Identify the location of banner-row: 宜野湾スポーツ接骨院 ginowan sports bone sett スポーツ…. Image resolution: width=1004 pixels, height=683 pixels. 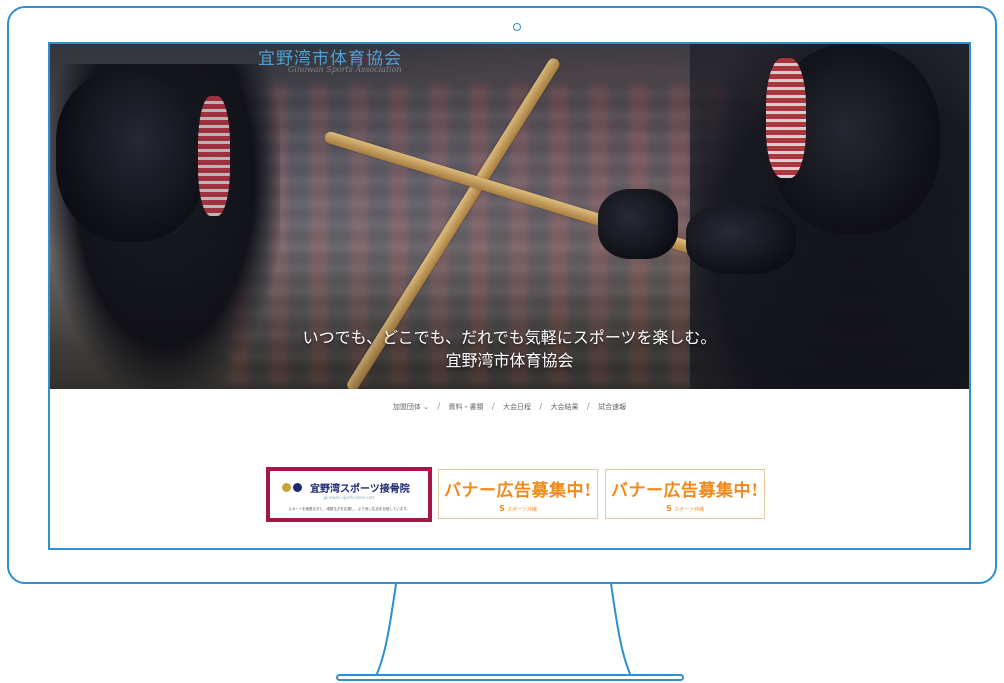
(509, 494).